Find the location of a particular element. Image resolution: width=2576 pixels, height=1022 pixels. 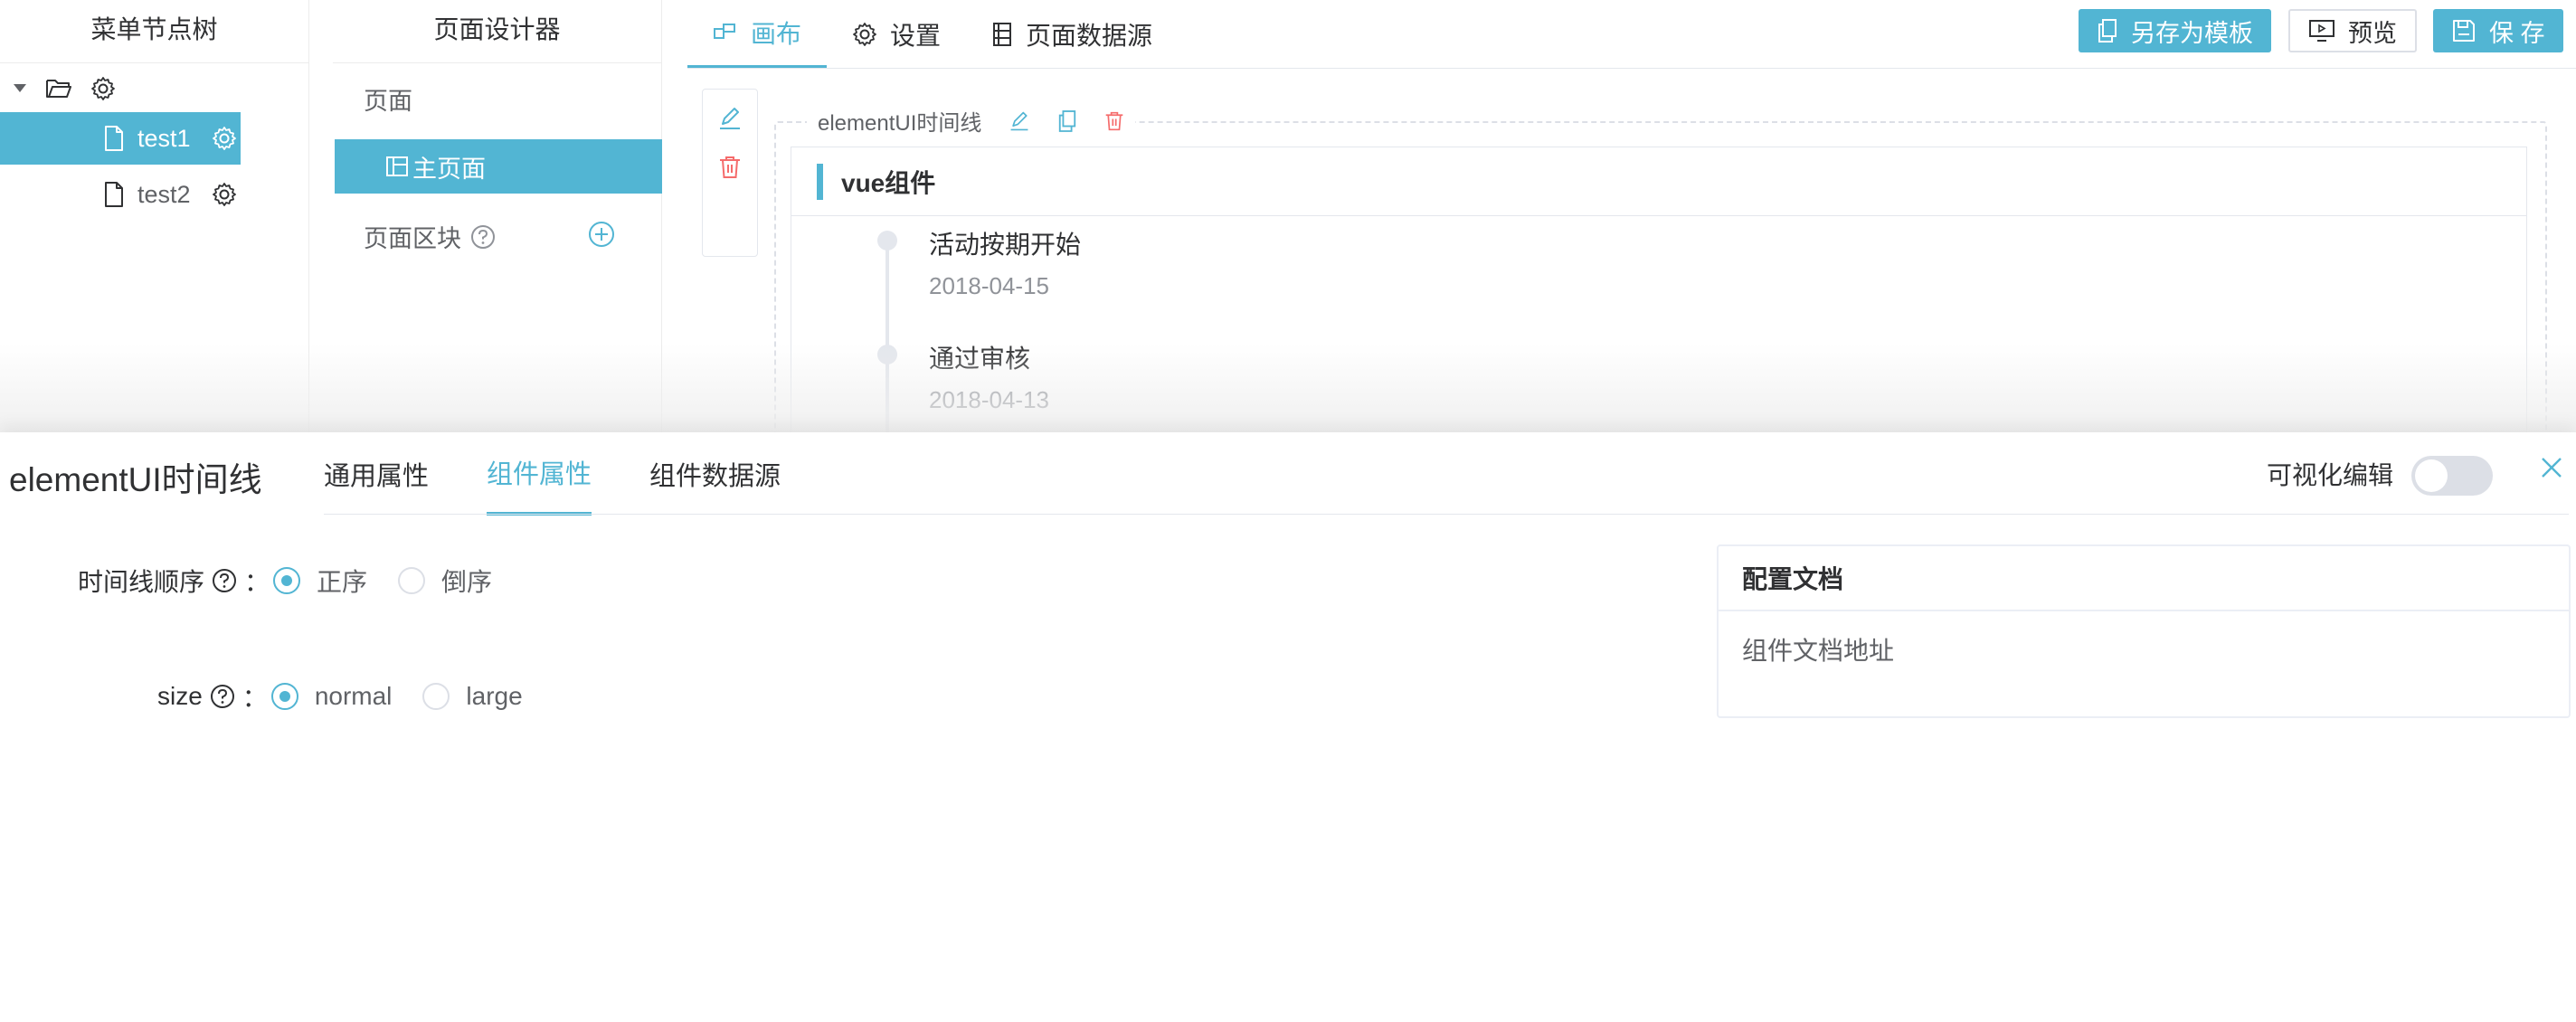

component-toolbar: elementUI时间线 is located at coordinates (972, 121).